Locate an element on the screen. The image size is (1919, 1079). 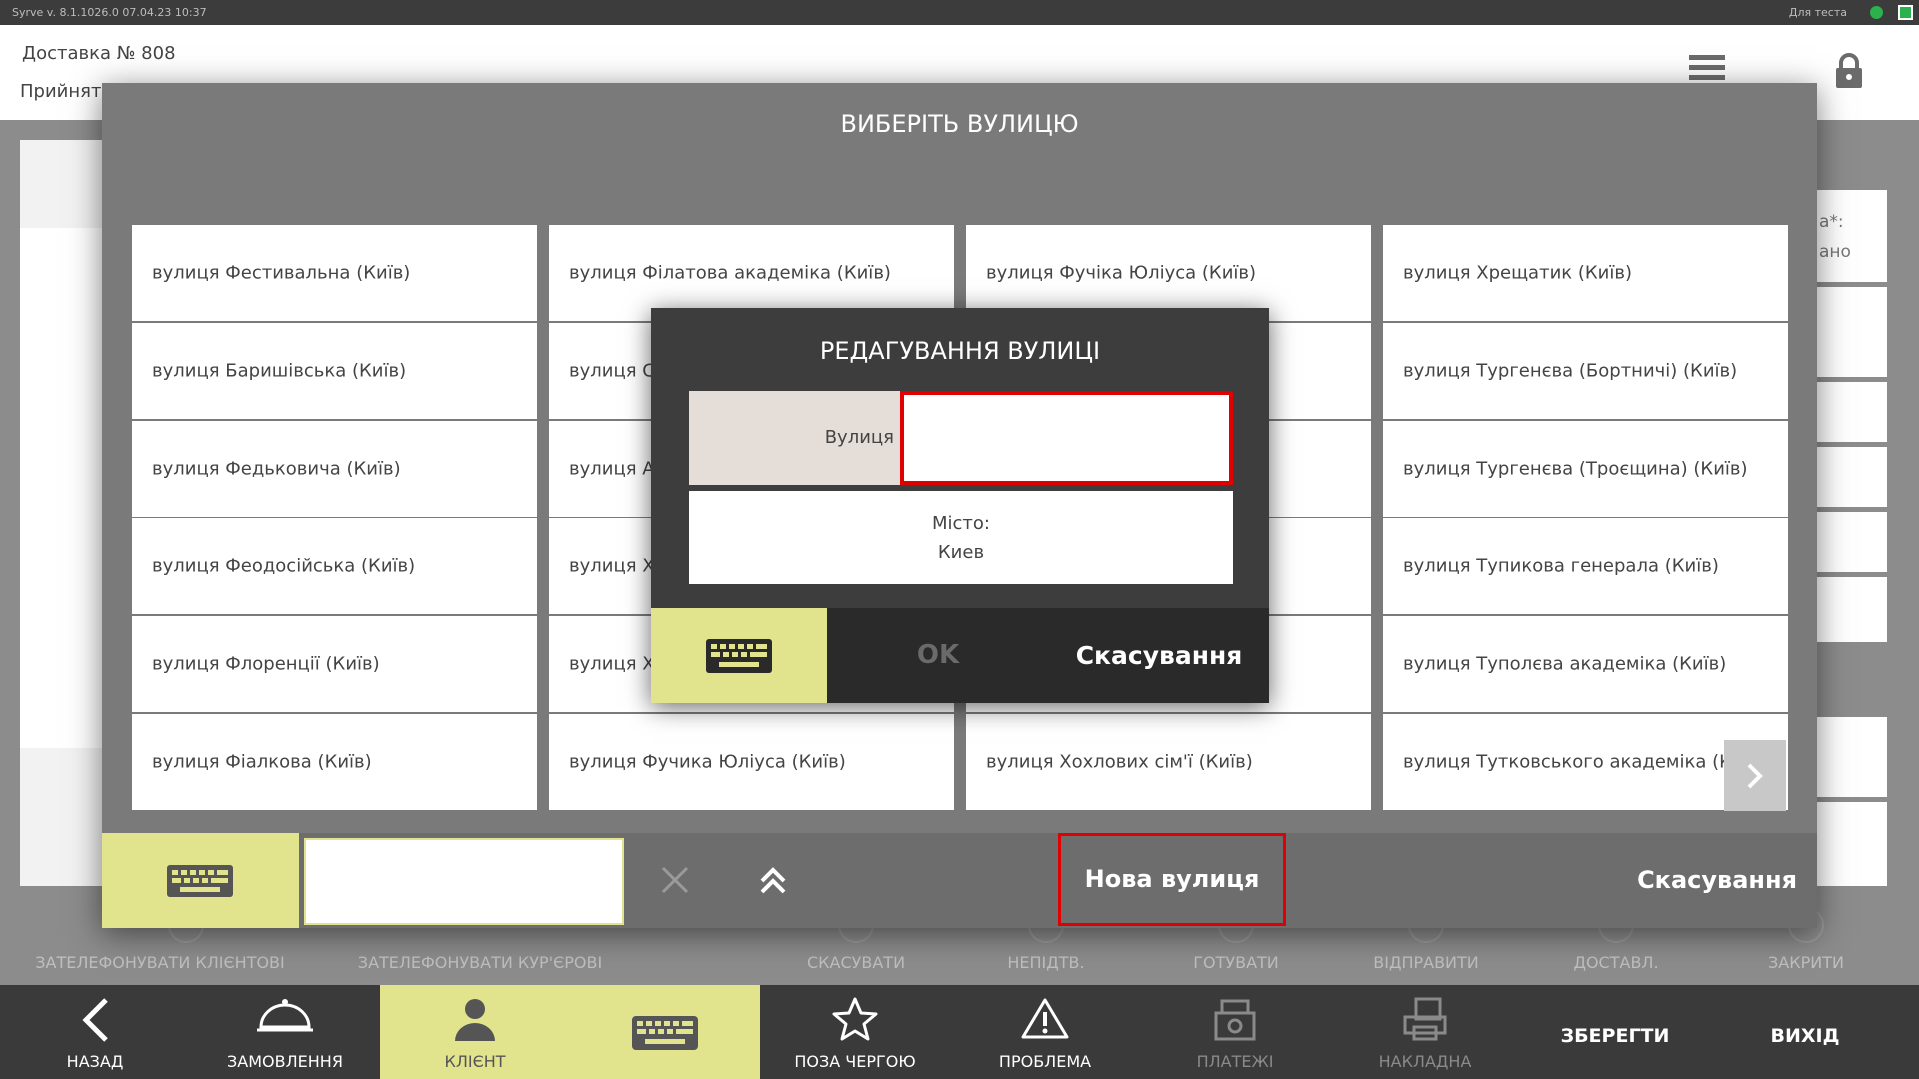
version-text: Syrve v. 8.1.1026.0 07.04.23 10:37 is located at coordinates (109, 12).